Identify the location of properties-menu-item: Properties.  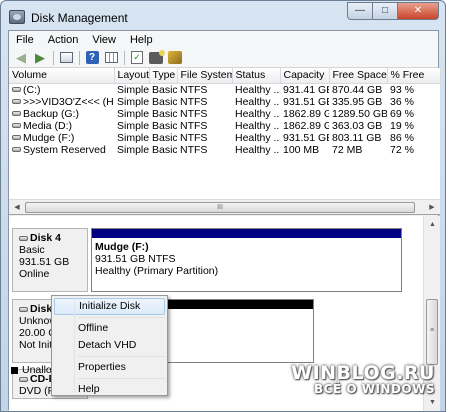
(109, 367).